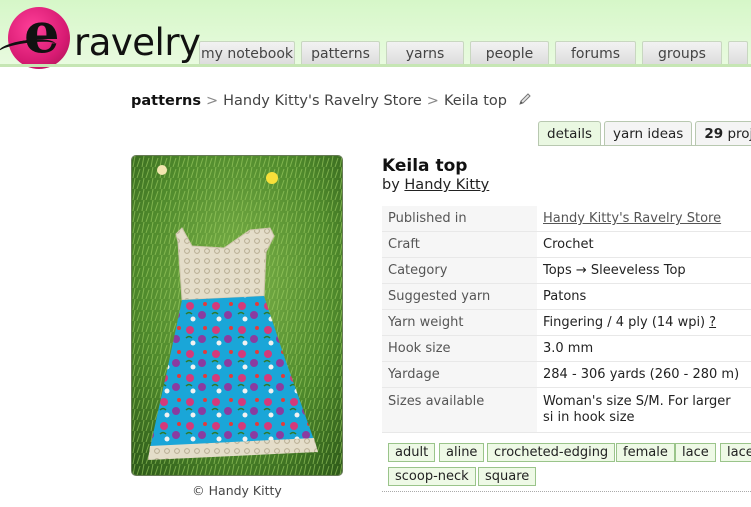  Describe the element at coordinates (459, 244) in the screenshot. I see `detail-key: Craft` at that location.